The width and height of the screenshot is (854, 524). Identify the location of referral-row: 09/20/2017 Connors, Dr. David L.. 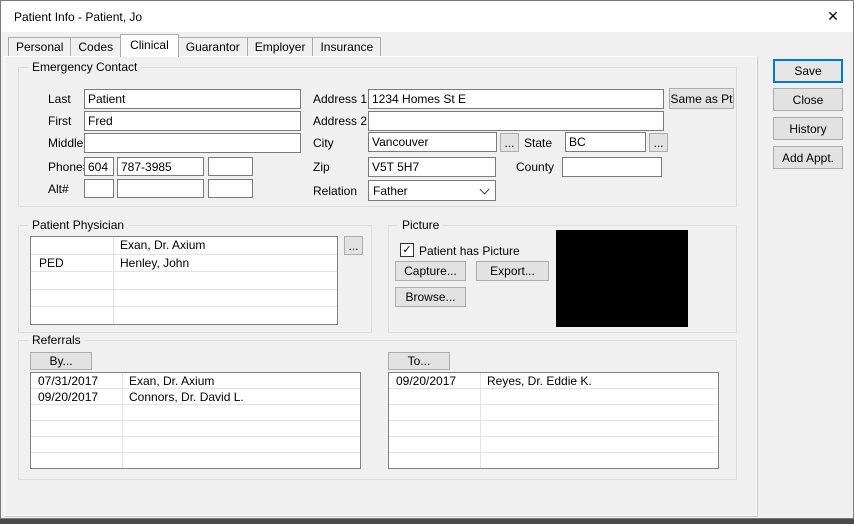
(195, 397).